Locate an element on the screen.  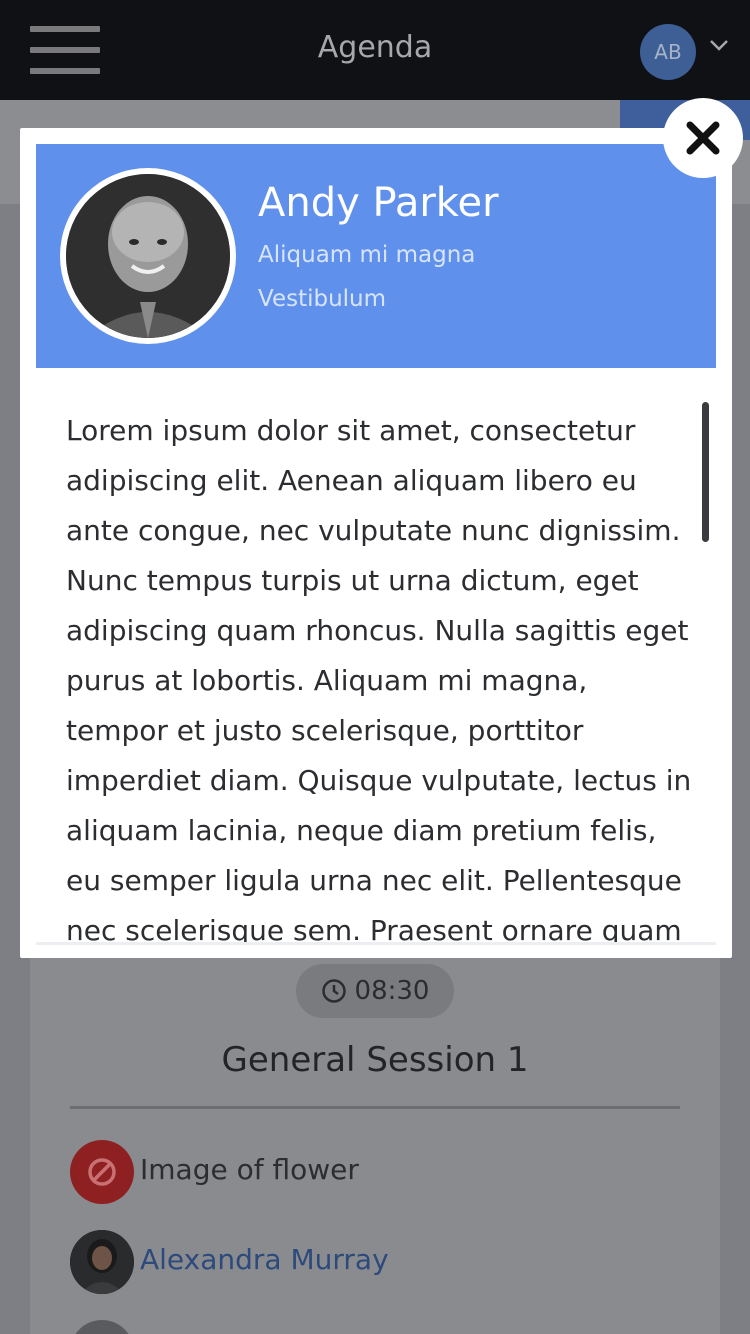
speaker-link: Alexandra Murray is located at coordinates (264, 1259).